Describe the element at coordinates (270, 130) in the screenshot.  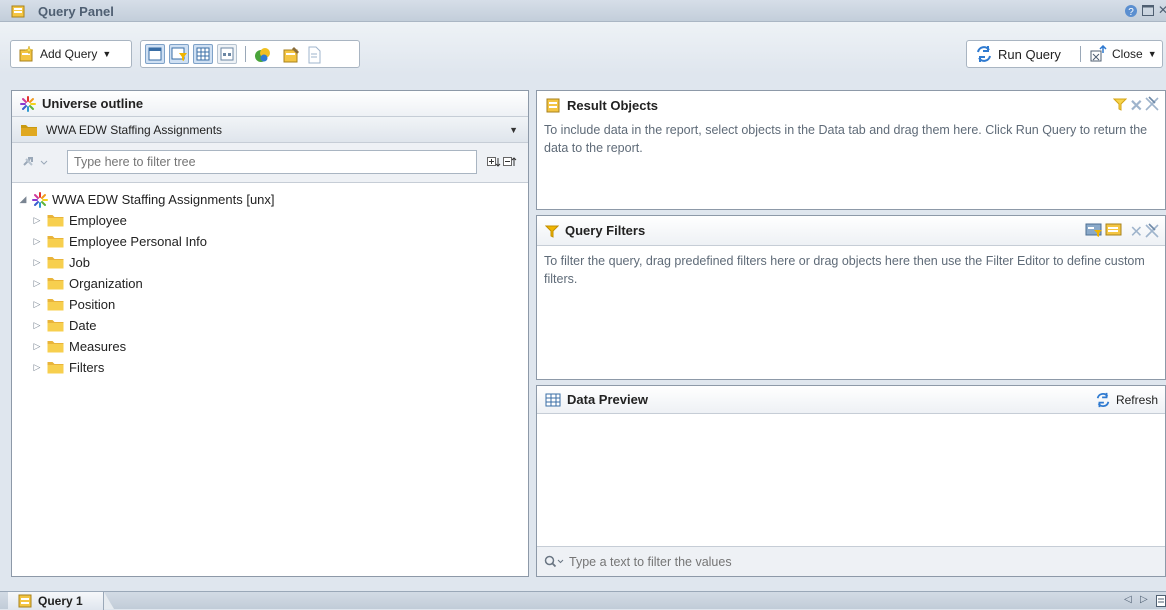
I see `universe-selector: WWA EDW Staffing Assignments ▼` at that location.